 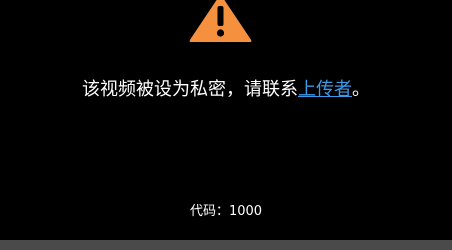 I want to click on warning-triangle-icon, so click(x=220, y=21).